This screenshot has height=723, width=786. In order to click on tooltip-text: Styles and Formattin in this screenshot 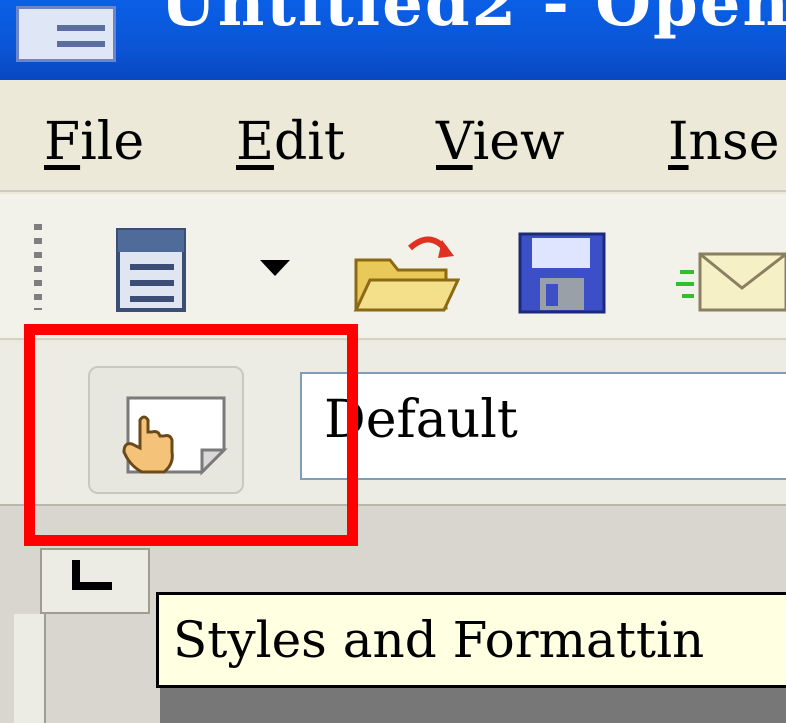, I will do `click(439, 640)`.